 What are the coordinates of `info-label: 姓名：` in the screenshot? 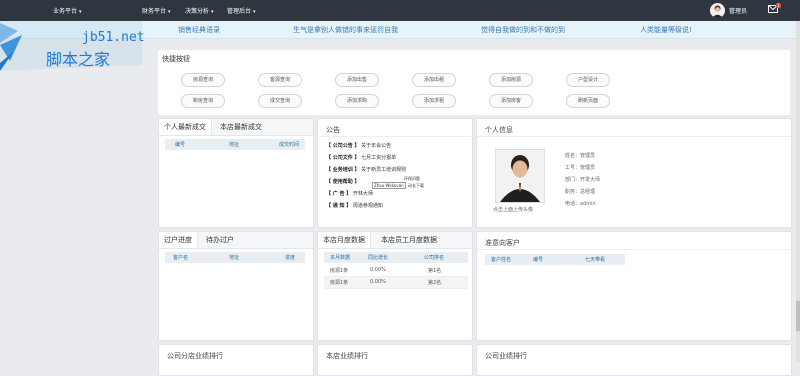 It's located at (573, 156).